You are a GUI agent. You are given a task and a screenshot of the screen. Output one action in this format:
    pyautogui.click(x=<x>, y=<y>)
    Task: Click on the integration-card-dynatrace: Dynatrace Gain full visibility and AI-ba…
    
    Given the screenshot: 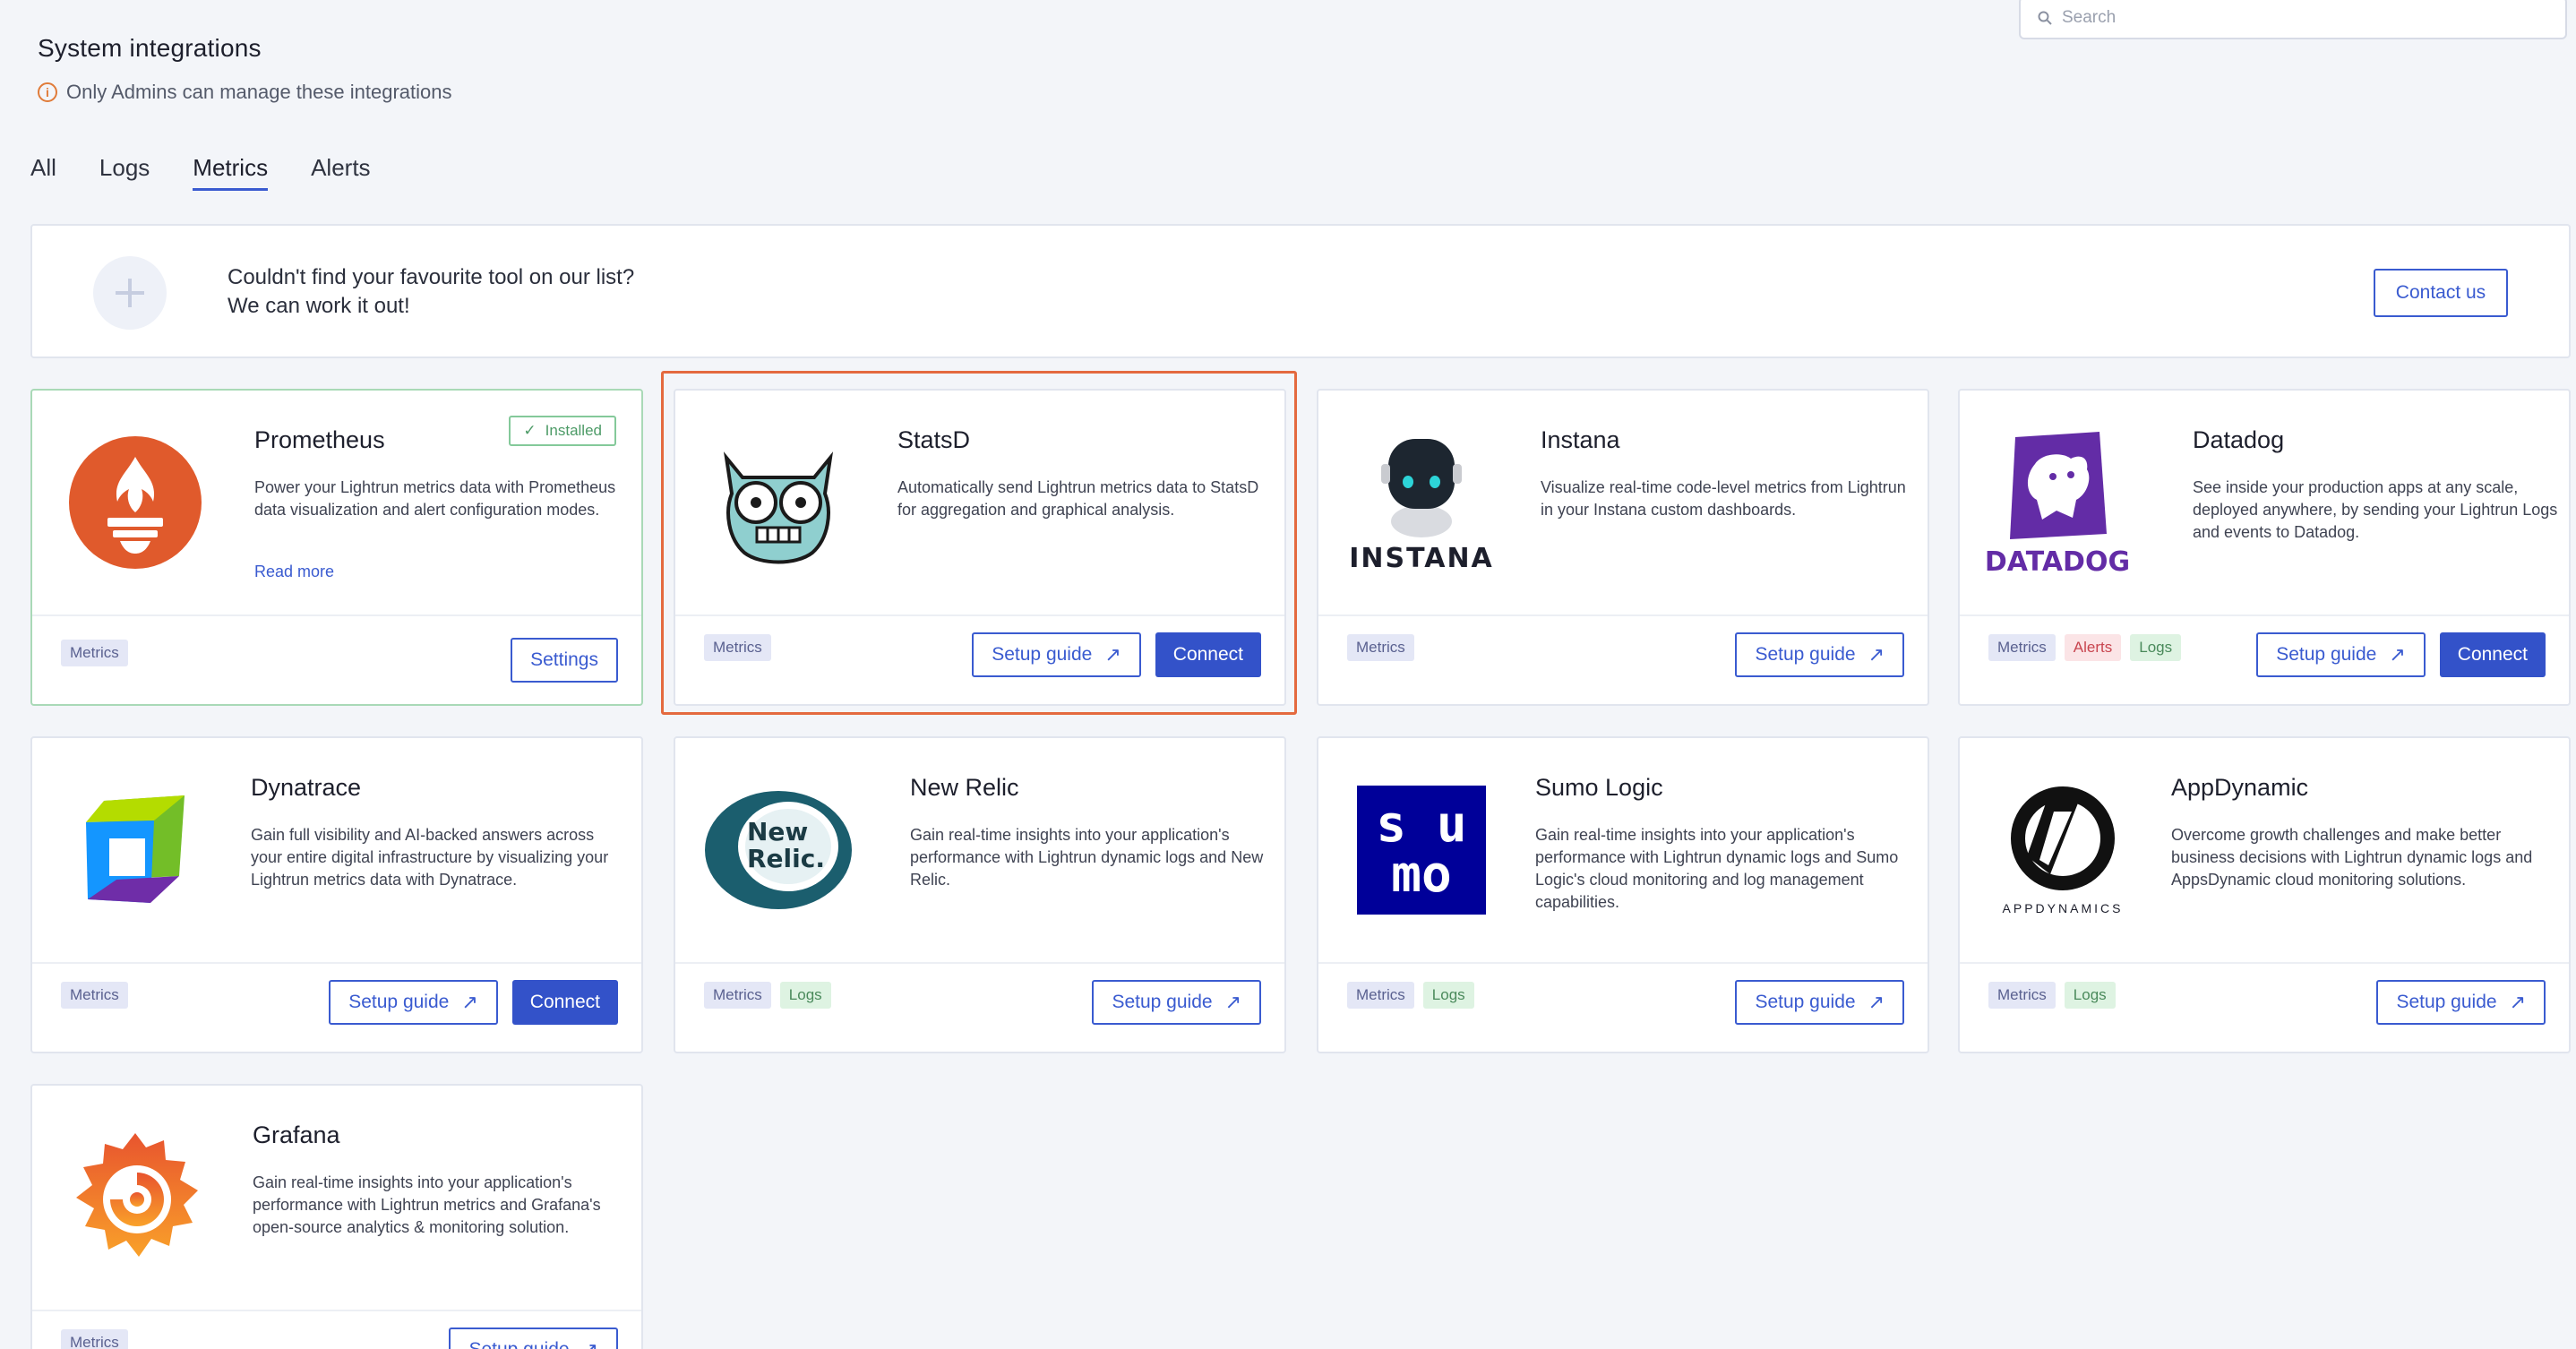 What is the action you would take?
    pyautogui.click(x=336, y=894)
    